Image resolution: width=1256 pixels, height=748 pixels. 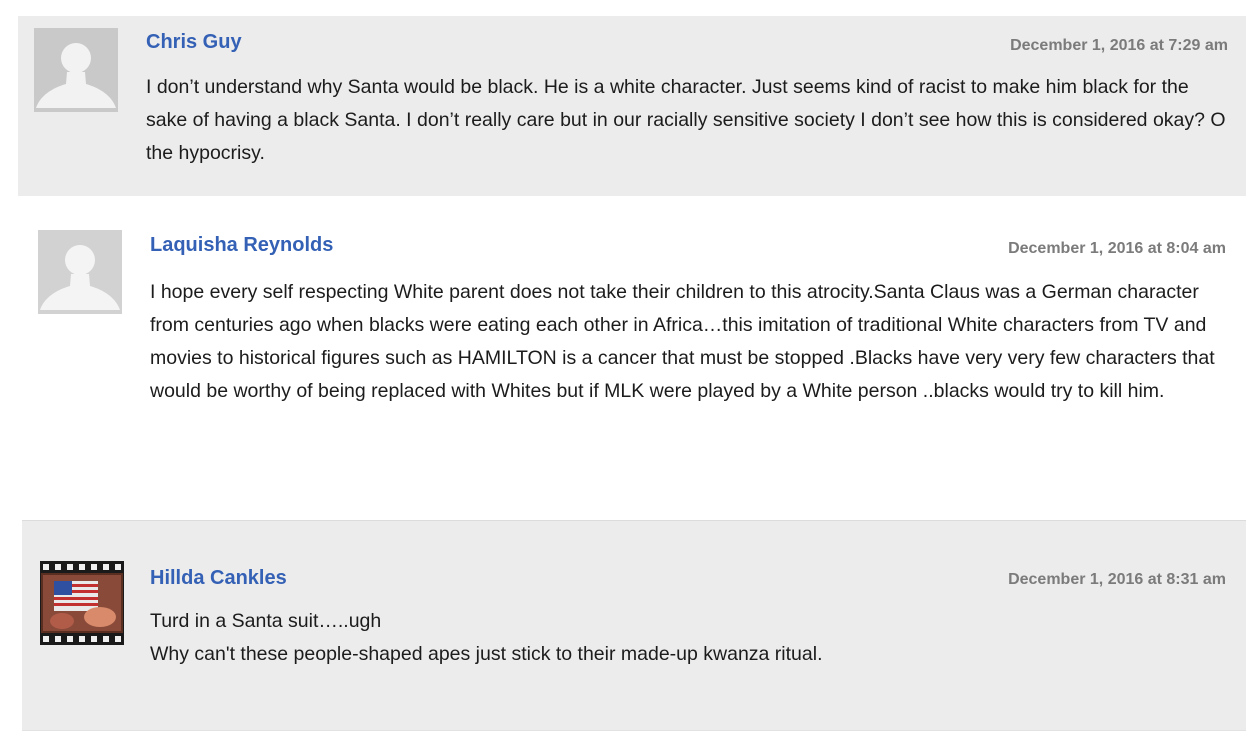 I want to click on comment-author-link: Chris Guy, so click(x=194, y=42).